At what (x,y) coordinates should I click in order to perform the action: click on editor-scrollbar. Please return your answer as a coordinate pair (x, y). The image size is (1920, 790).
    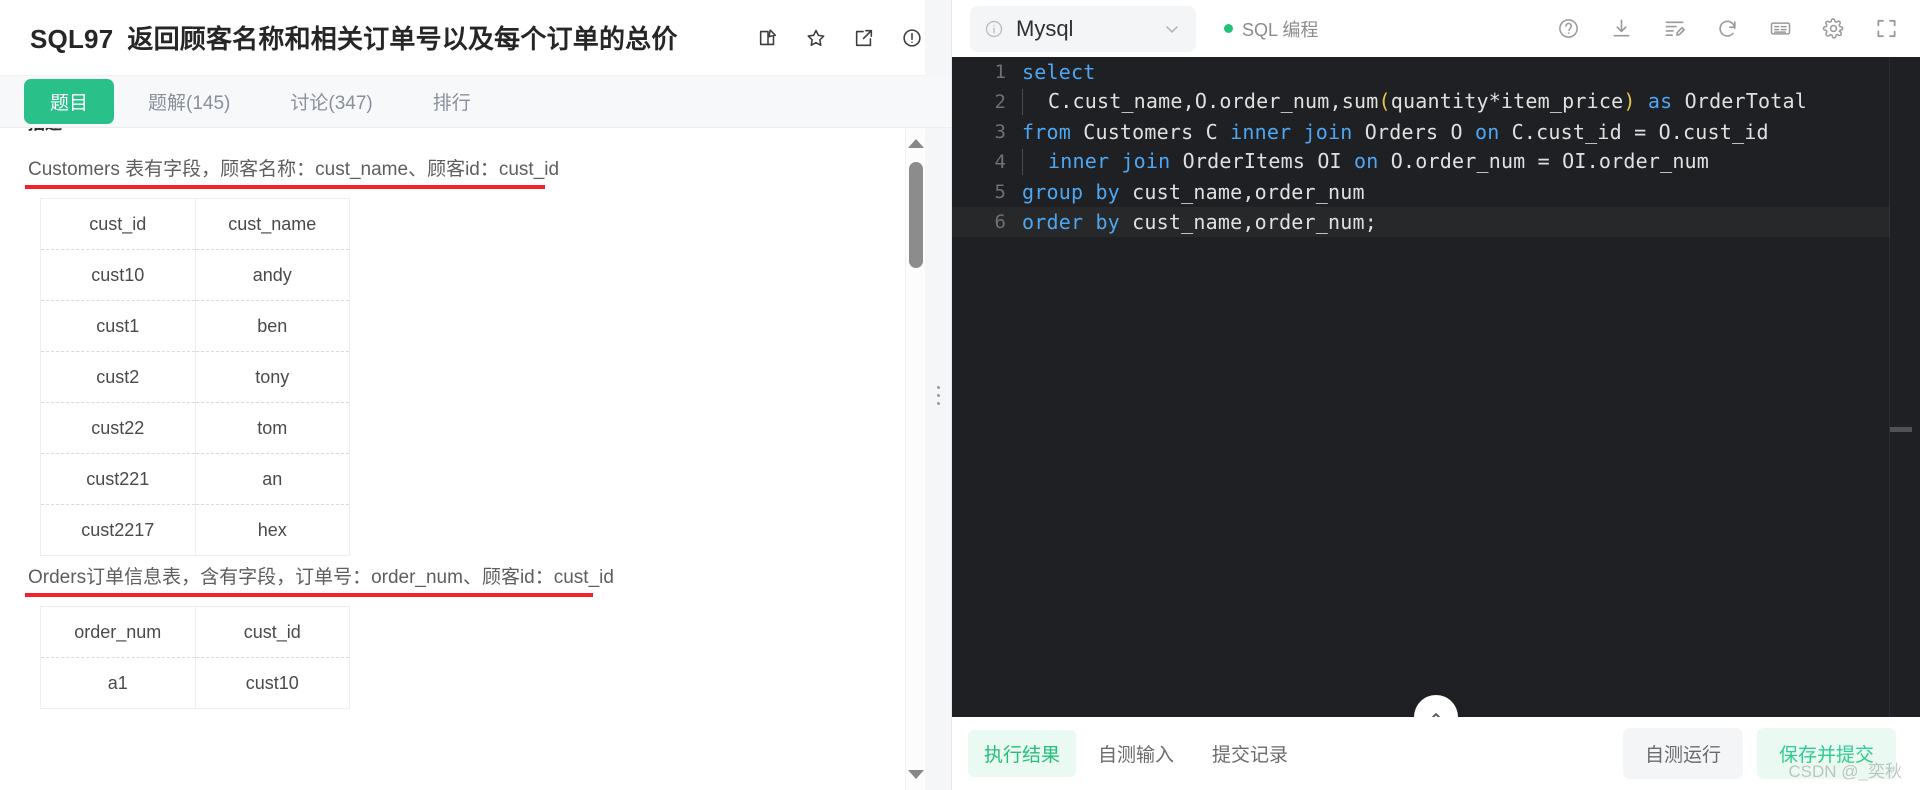
    Looking at the image, I should click on (1905, 387).